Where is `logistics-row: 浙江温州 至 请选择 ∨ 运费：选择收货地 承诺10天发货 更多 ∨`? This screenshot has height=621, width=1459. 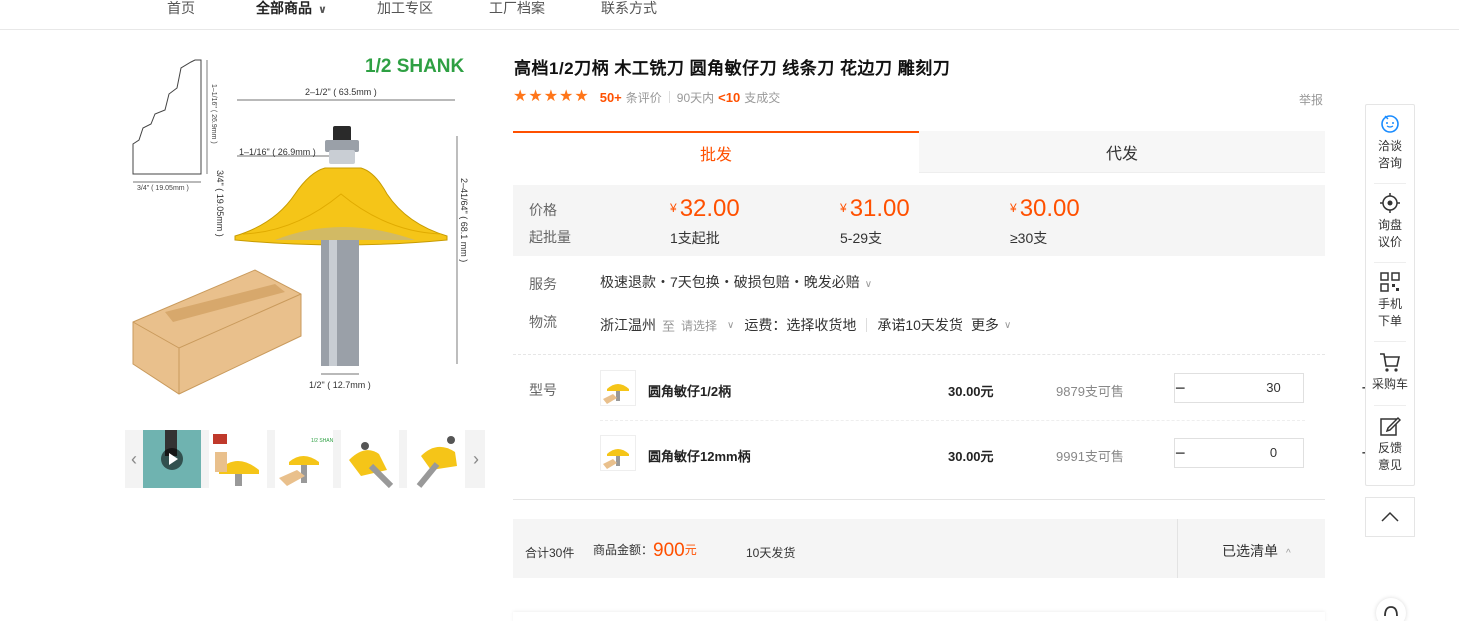
logistics-row: 浙江温州 至 请选择 ∨ 运费：选择收货地 承诺10天发货 更多 ∨ is located at coordinates (805, 325).